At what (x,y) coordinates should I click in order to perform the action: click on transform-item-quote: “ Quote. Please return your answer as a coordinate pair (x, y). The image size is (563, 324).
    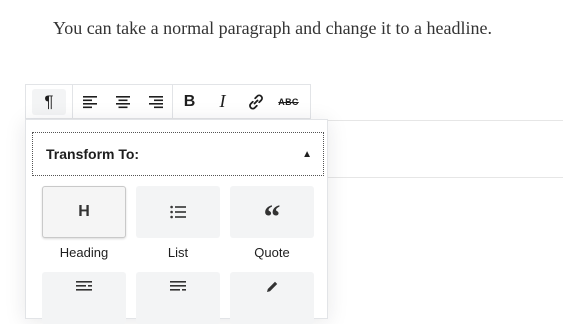
    Looking at the image, I should click on (272, 223).